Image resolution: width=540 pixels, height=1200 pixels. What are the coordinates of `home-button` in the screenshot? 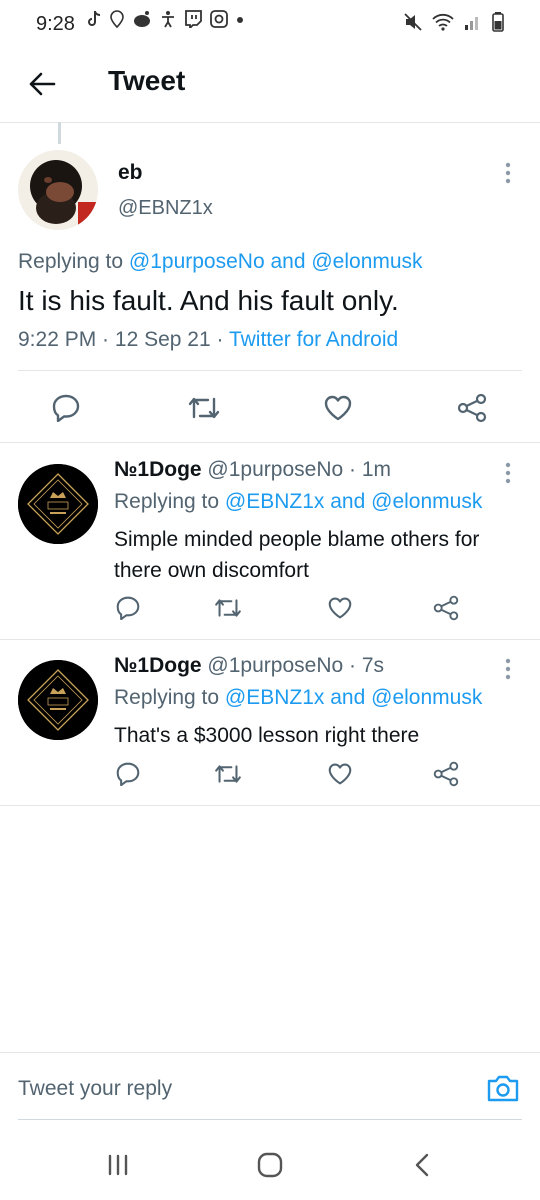 It's located at (270, 1165).